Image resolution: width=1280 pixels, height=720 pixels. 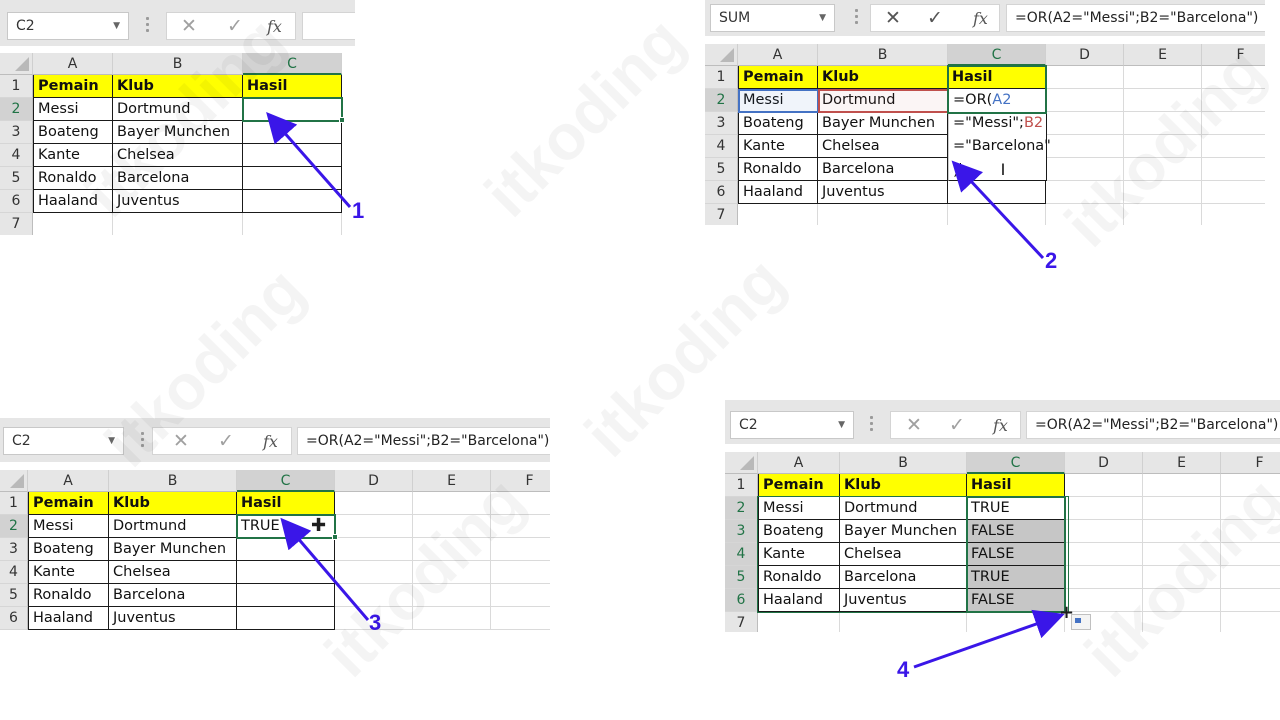 What do you see at coordinates (178, 155) in the screenshot?
I see `table-cell: Chelsea` at bounding box center [178, 155].